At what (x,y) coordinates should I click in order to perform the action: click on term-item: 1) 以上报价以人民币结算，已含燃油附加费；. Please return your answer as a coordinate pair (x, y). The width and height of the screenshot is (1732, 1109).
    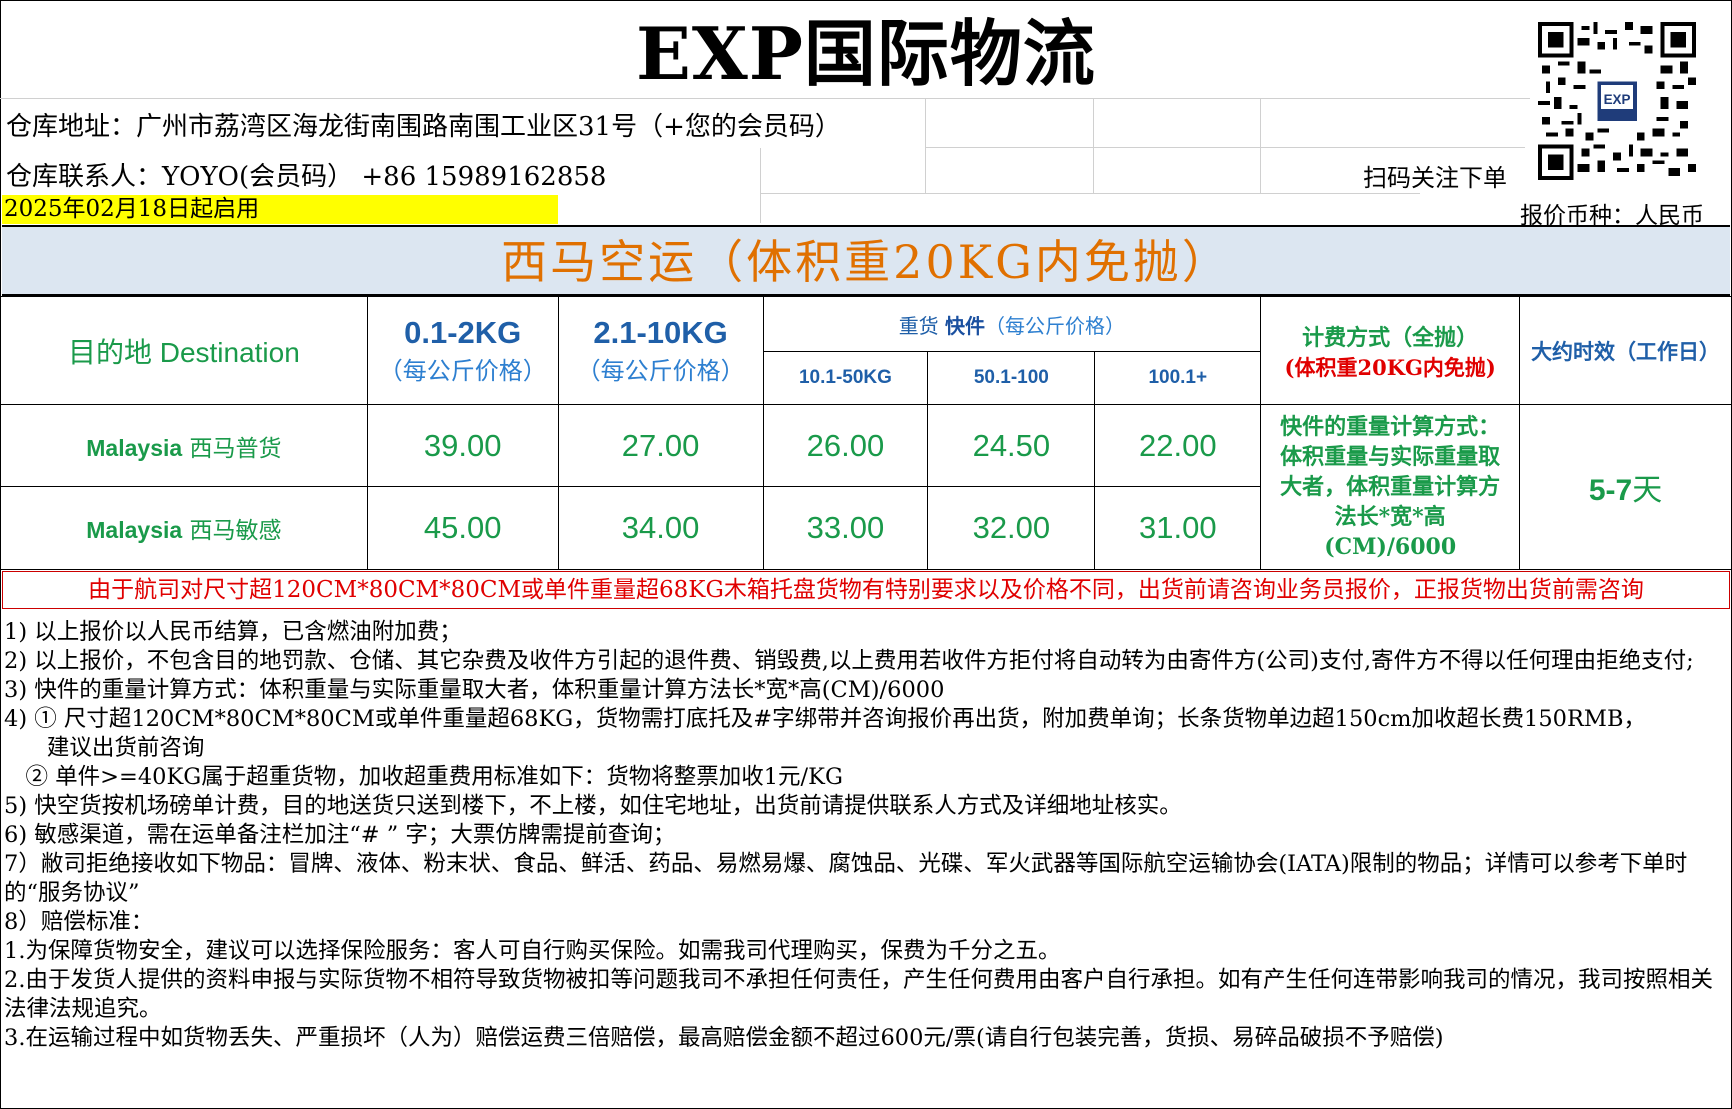
    Looking at the image, I should click on (233, 632).